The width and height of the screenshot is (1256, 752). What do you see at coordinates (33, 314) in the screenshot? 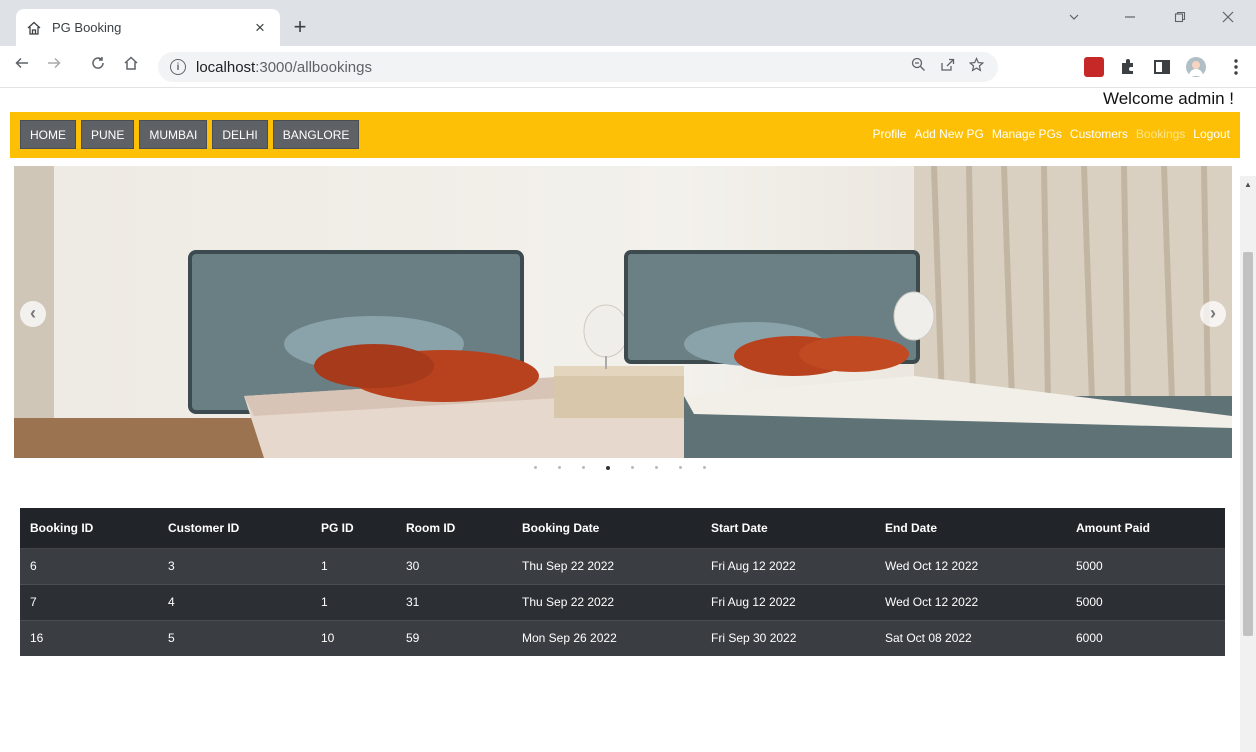
I see `carousel-prev-icon: ‹` at bounding box center [33, 314].